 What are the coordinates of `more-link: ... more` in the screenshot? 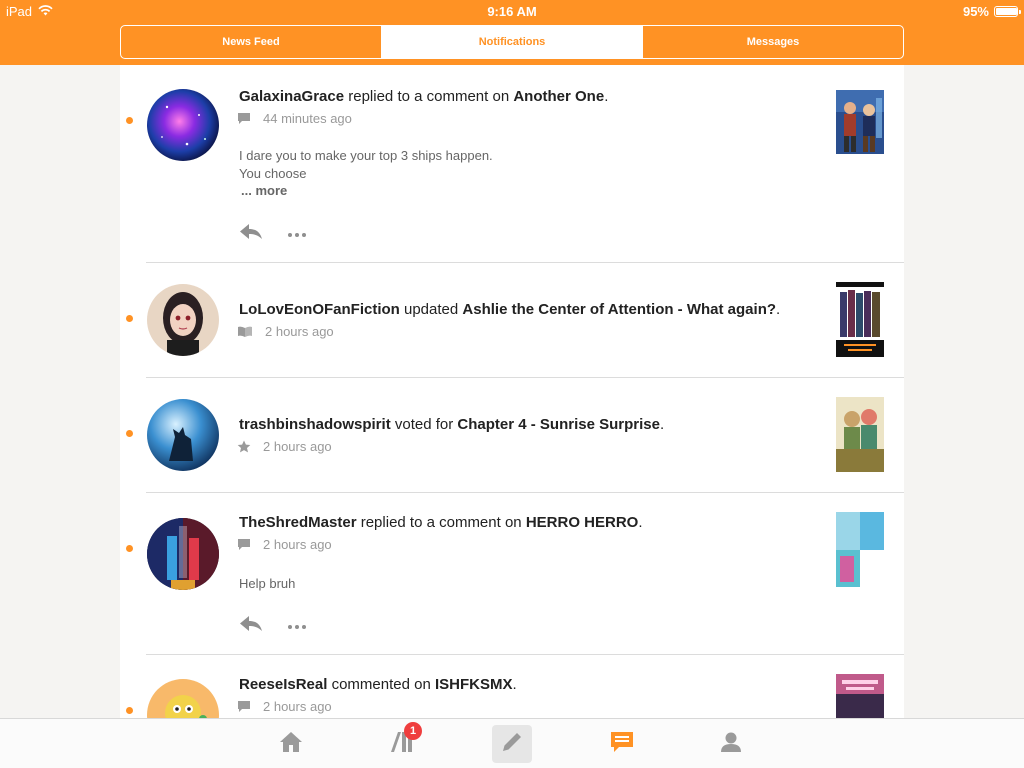 It's located at (264, 190).